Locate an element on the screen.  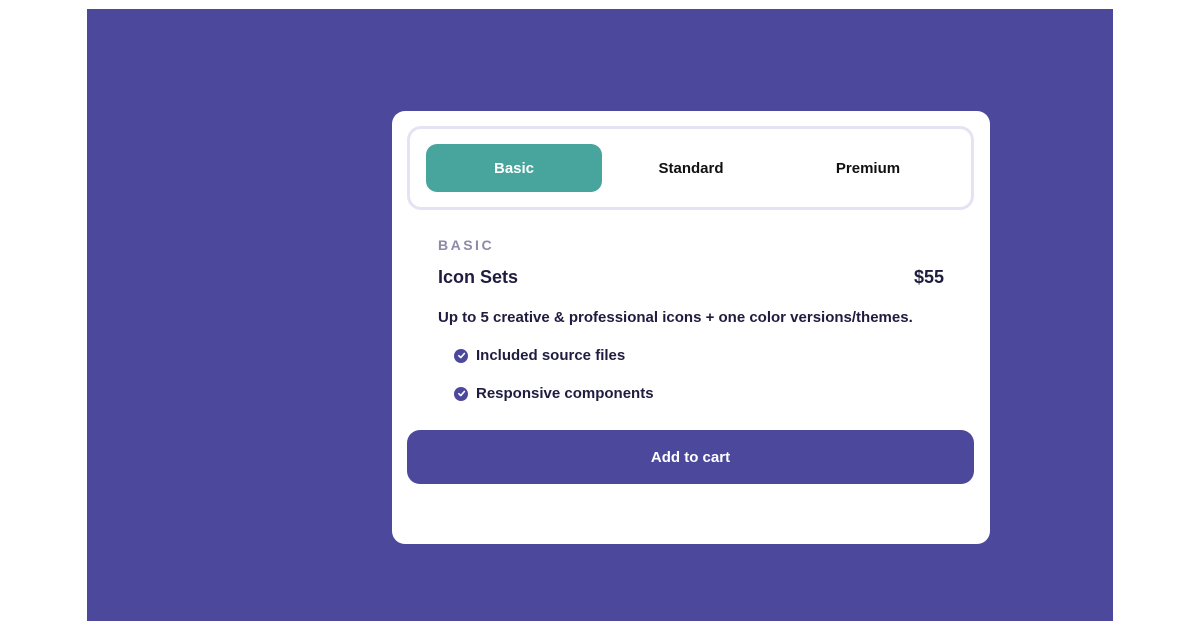
feature-label: Responsive components is located at coordinates (565, 393).